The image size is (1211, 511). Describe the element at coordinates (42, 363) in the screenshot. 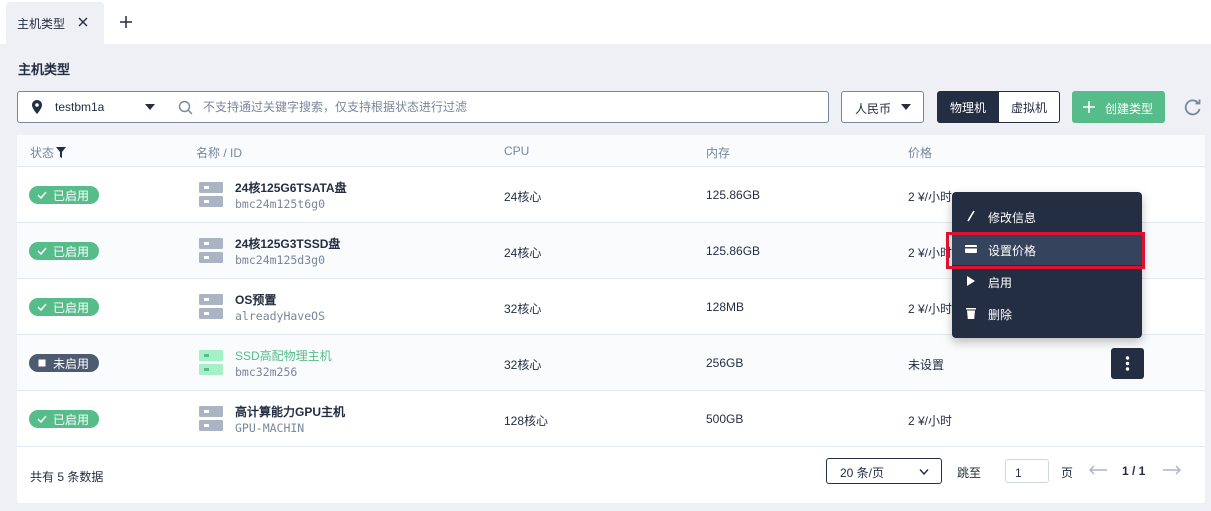

I see `stop-square-icon` at that location.